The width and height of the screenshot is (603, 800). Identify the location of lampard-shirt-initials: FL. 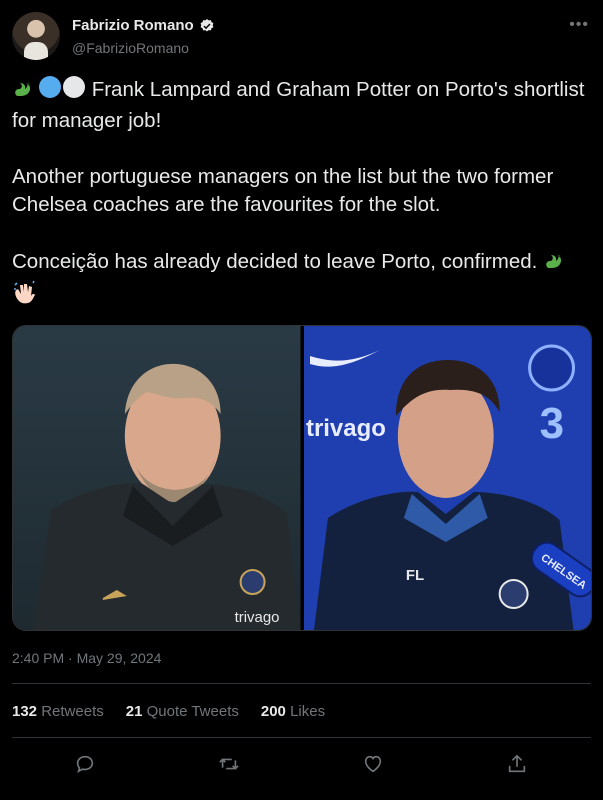
(414, 575).